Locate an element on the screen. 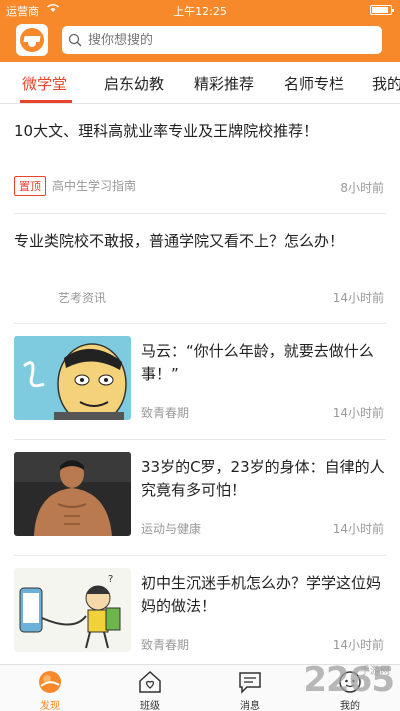 The width and height of the screenshot is (400, 711). discover-icon is located at coordinates (50, 682).